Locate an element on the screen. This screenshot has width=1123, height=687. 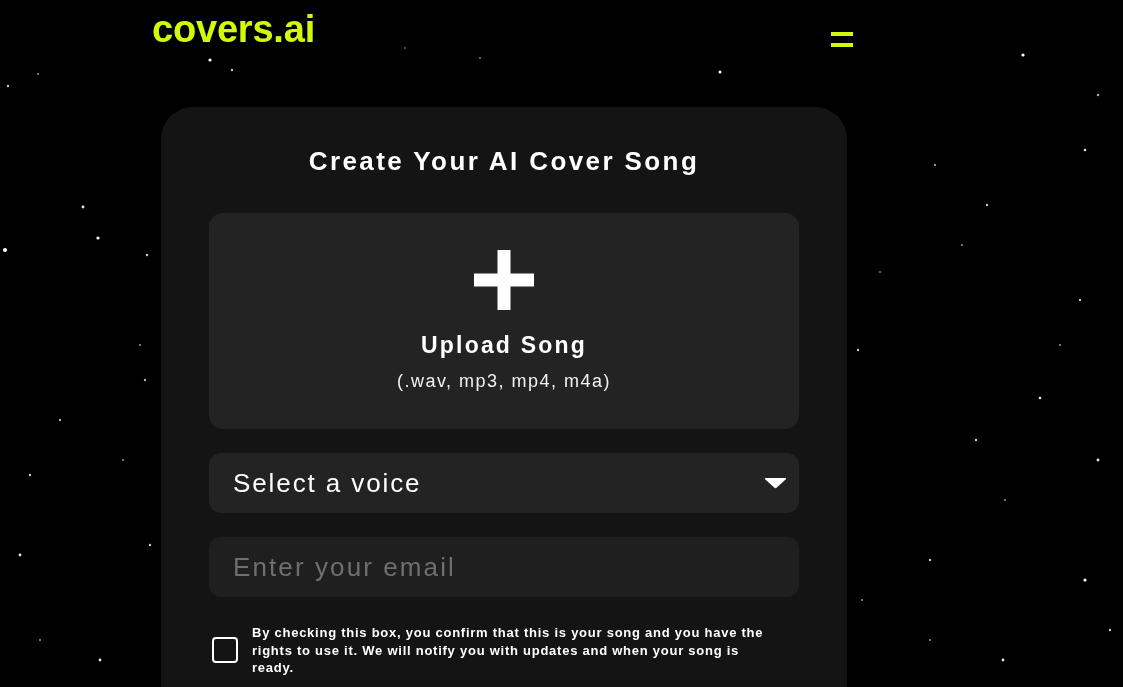
upload-label: Upload Song is located at coordinates (504, 345).